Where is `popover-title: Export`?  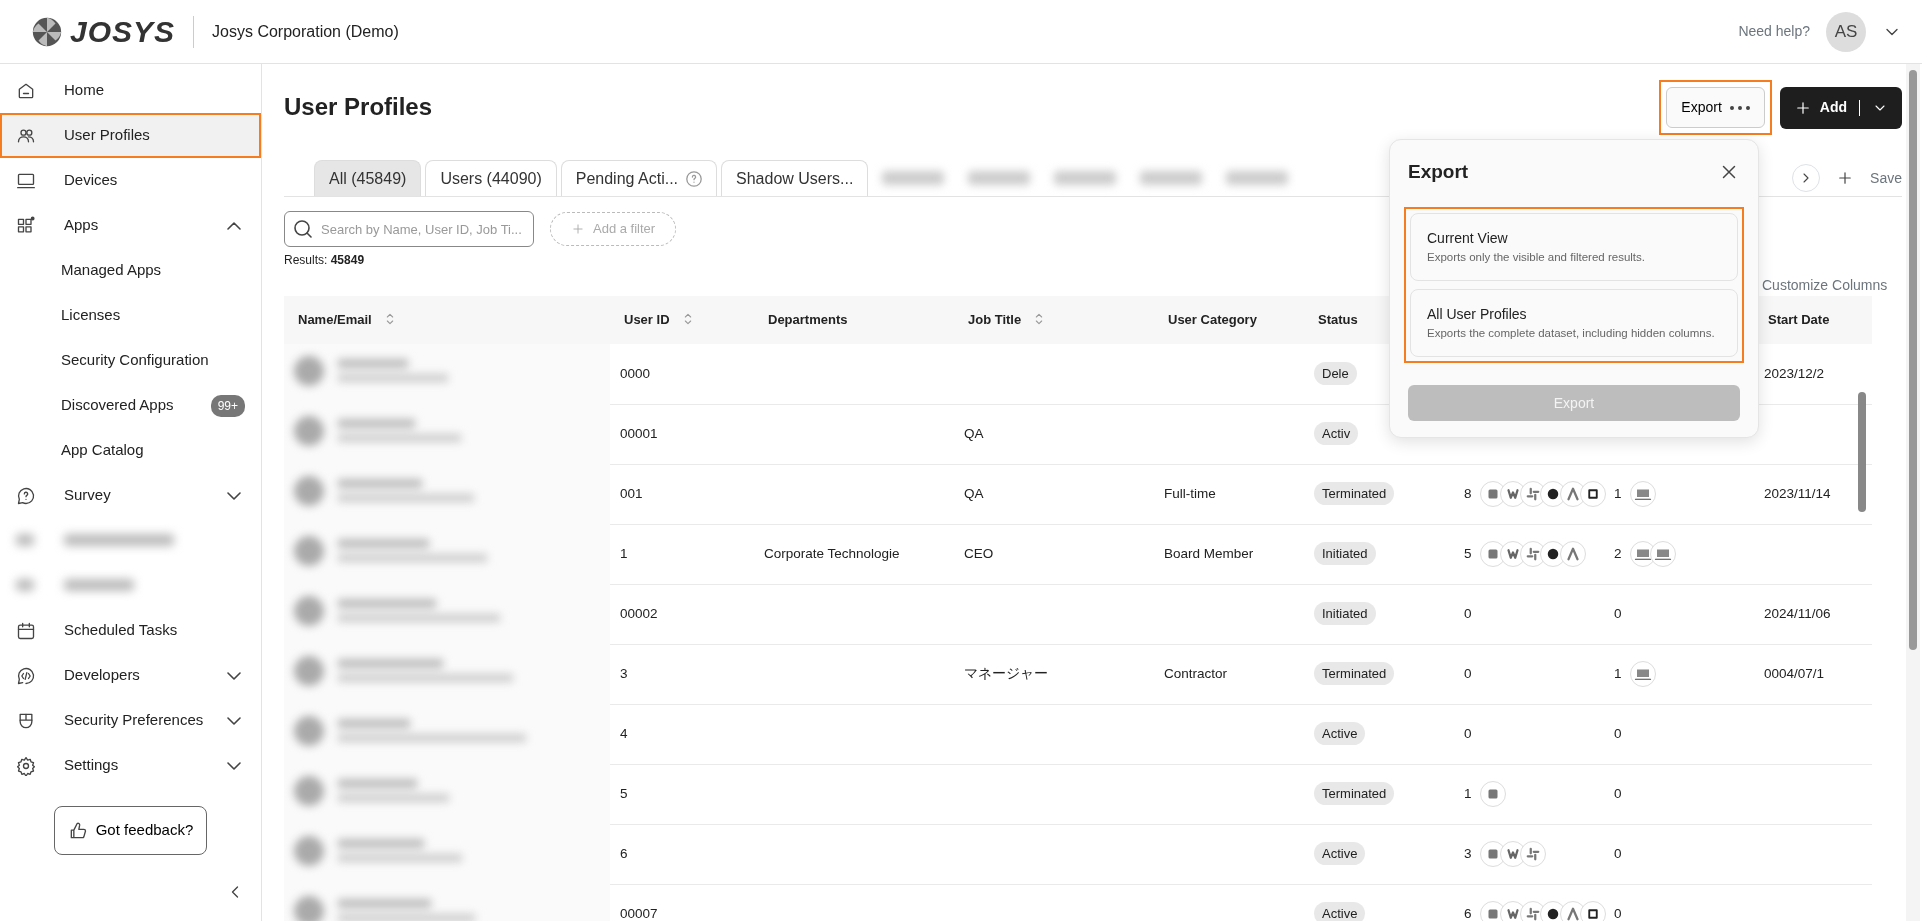 popover-title: Export is located at coordinates (1438, 172).